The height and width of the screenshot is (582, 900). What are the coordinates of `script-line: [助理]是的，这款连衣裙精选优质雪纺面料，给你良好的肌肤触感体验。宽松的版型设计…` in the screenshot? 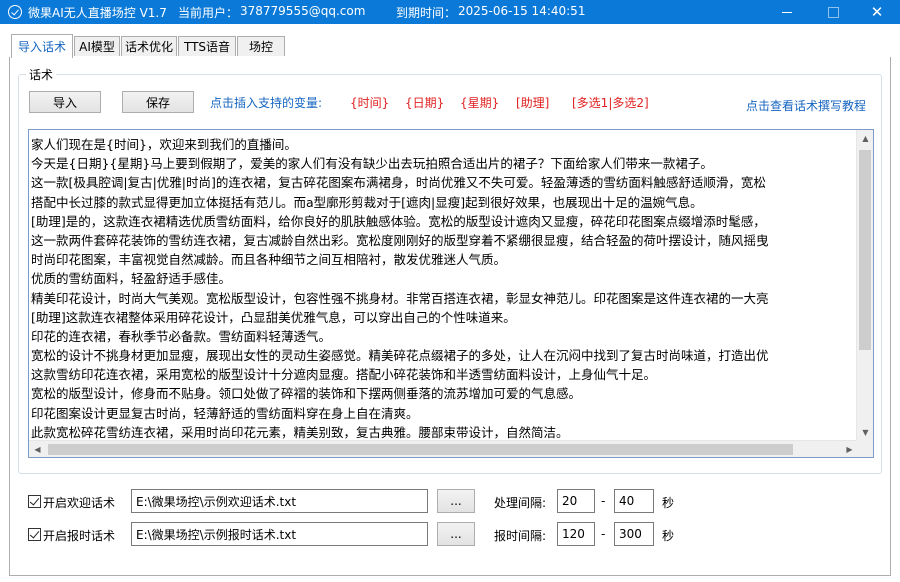 It's located at (398, 221).